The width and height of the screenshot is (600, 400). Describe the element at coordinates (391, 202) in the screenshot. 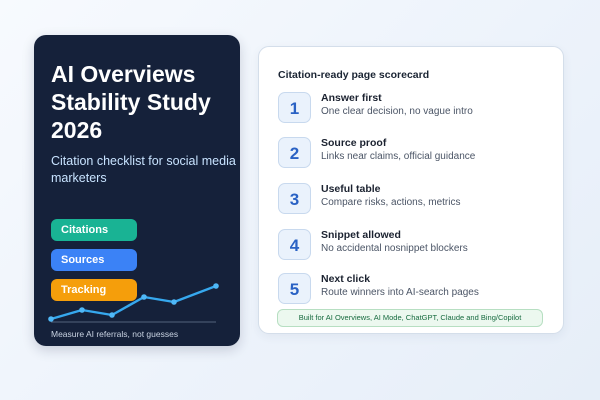

I see `step-description: Compare risks, actions, metrics` at that location.